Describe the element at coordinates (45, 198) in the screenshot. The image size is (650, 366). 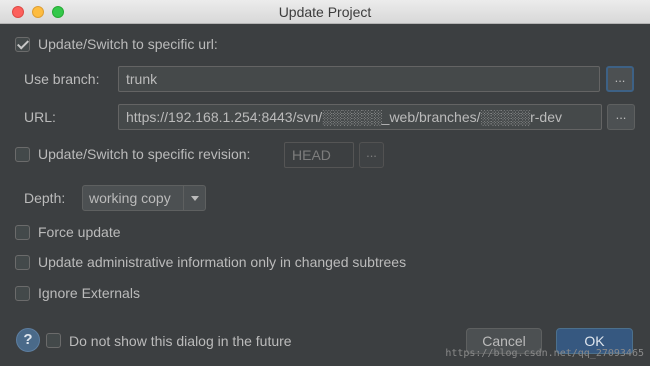
I see `depth-label: Depth:` at that location.